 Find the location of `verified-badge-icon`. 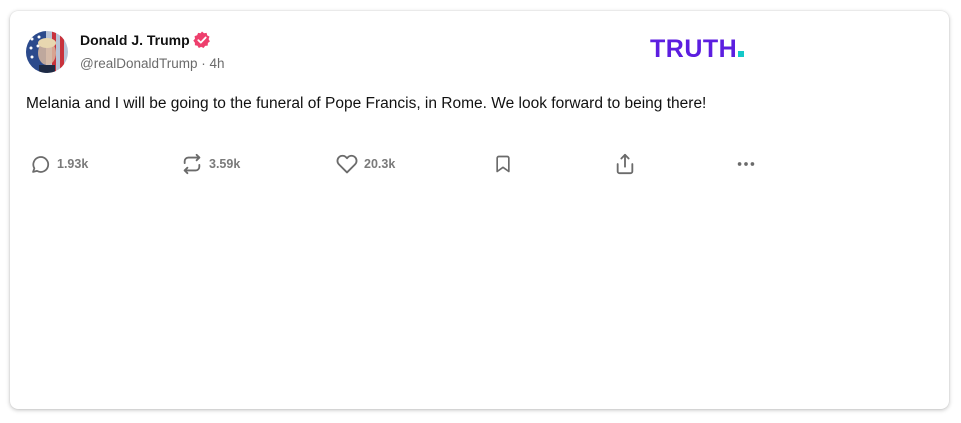

verified-badge-icon is located at coordinates (202, 40).